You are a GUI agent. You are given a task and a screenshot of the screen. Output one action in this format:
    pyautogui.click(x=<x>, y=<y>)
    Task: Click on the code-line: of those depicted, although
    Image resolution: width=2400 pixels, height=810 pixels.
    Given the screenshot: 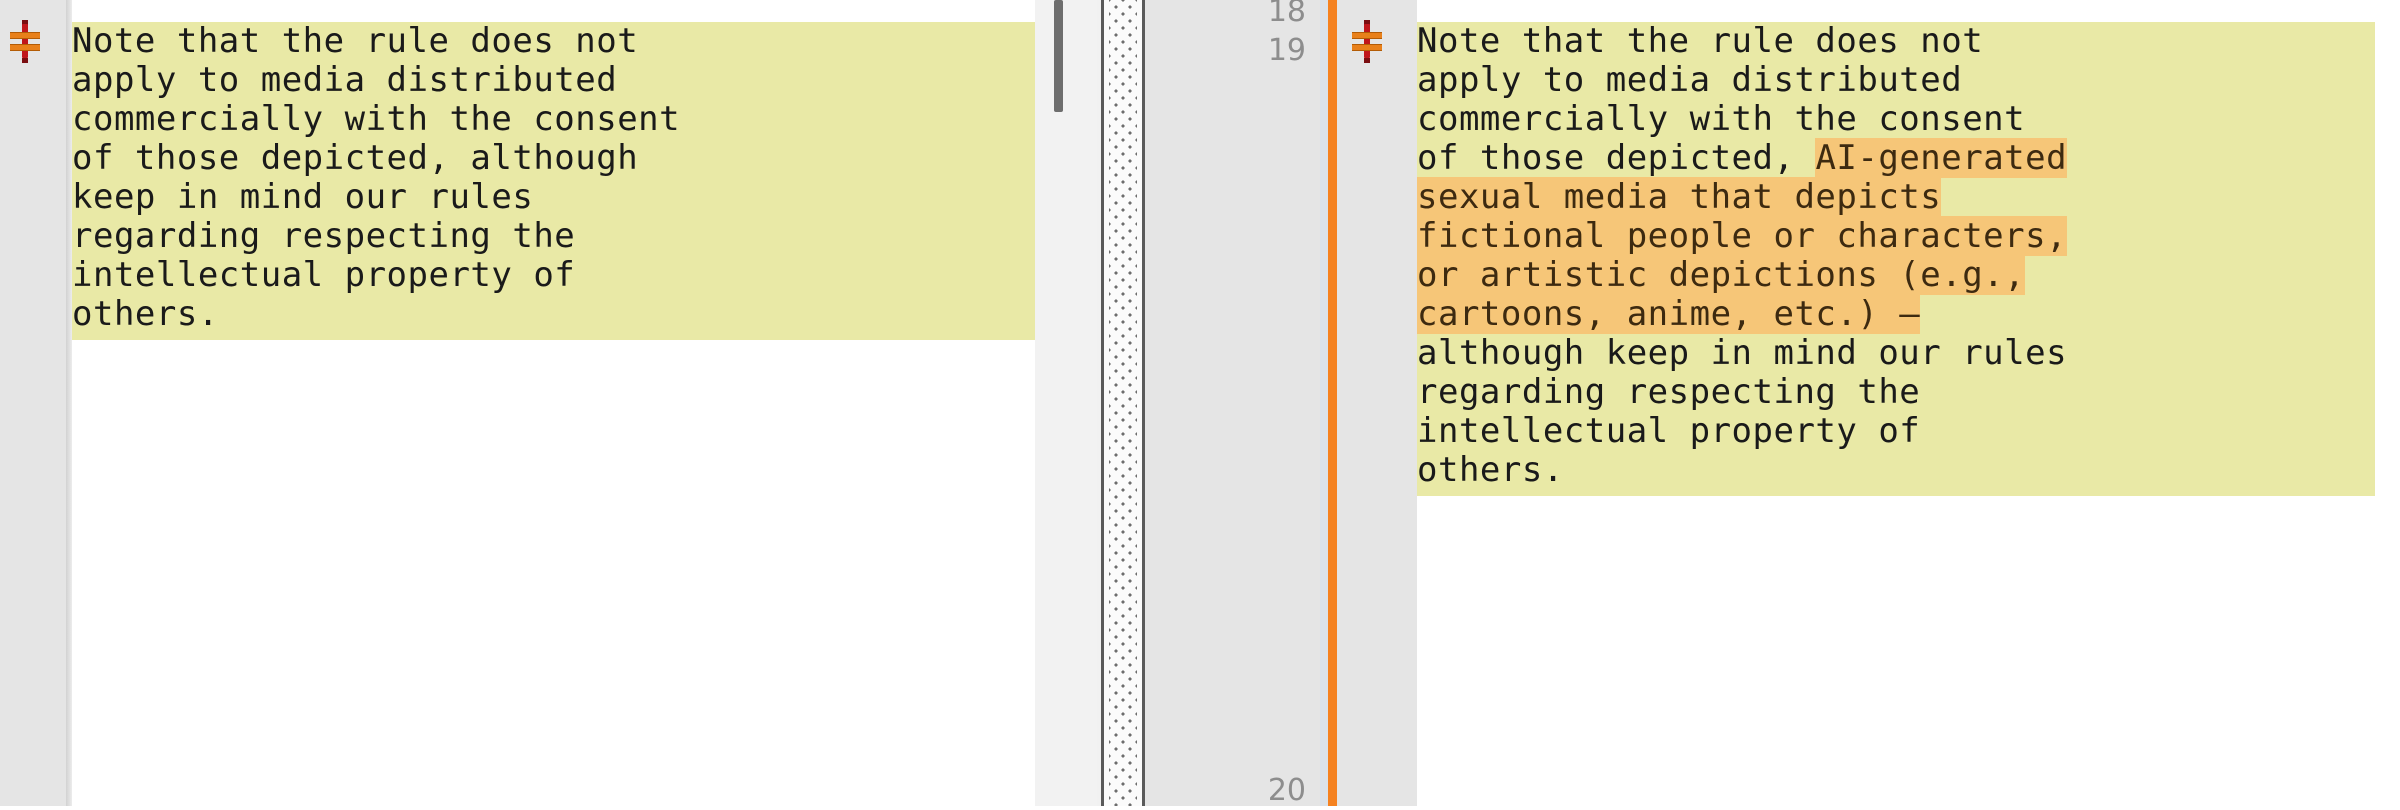 What is the action you would take?
    pyautogui.click(x=553, y=158)
    